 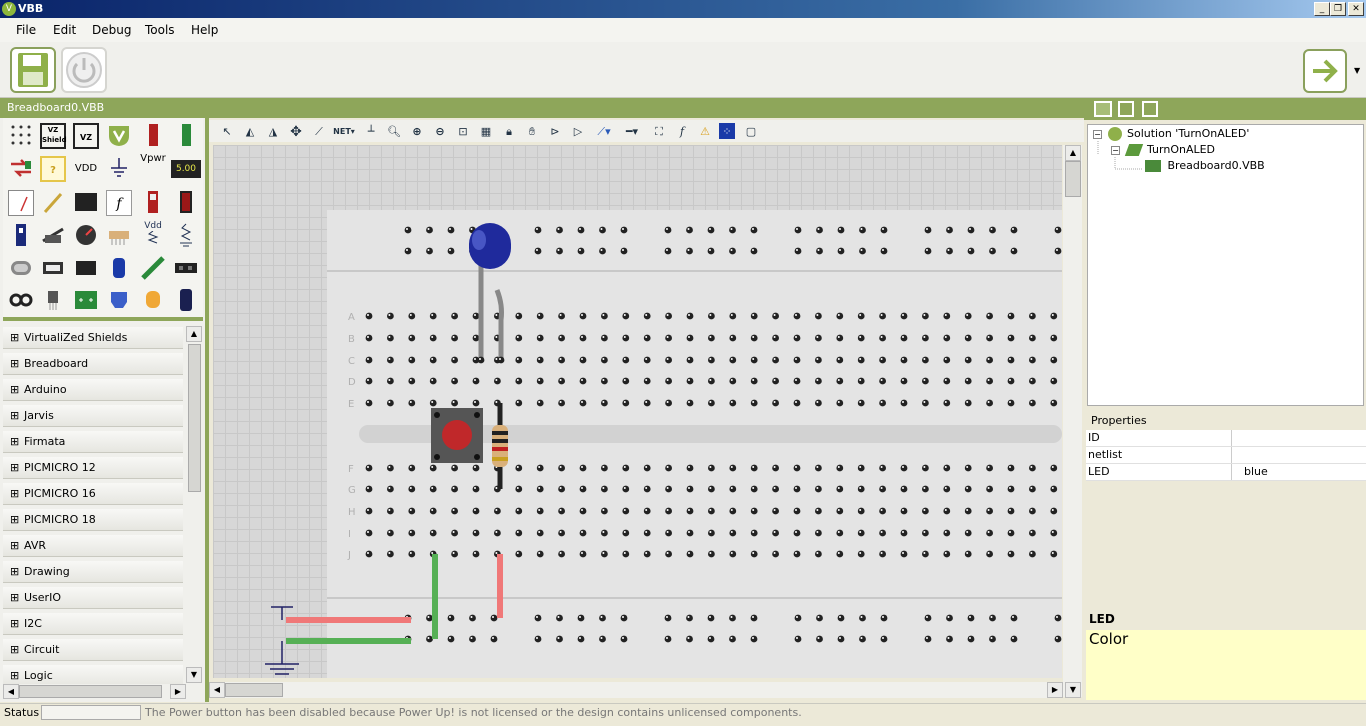 What do you see at coordinates (93, 546) in the screenshot?
I see `category-avr: ⊞ AVR` at bounding box center [93, 546].